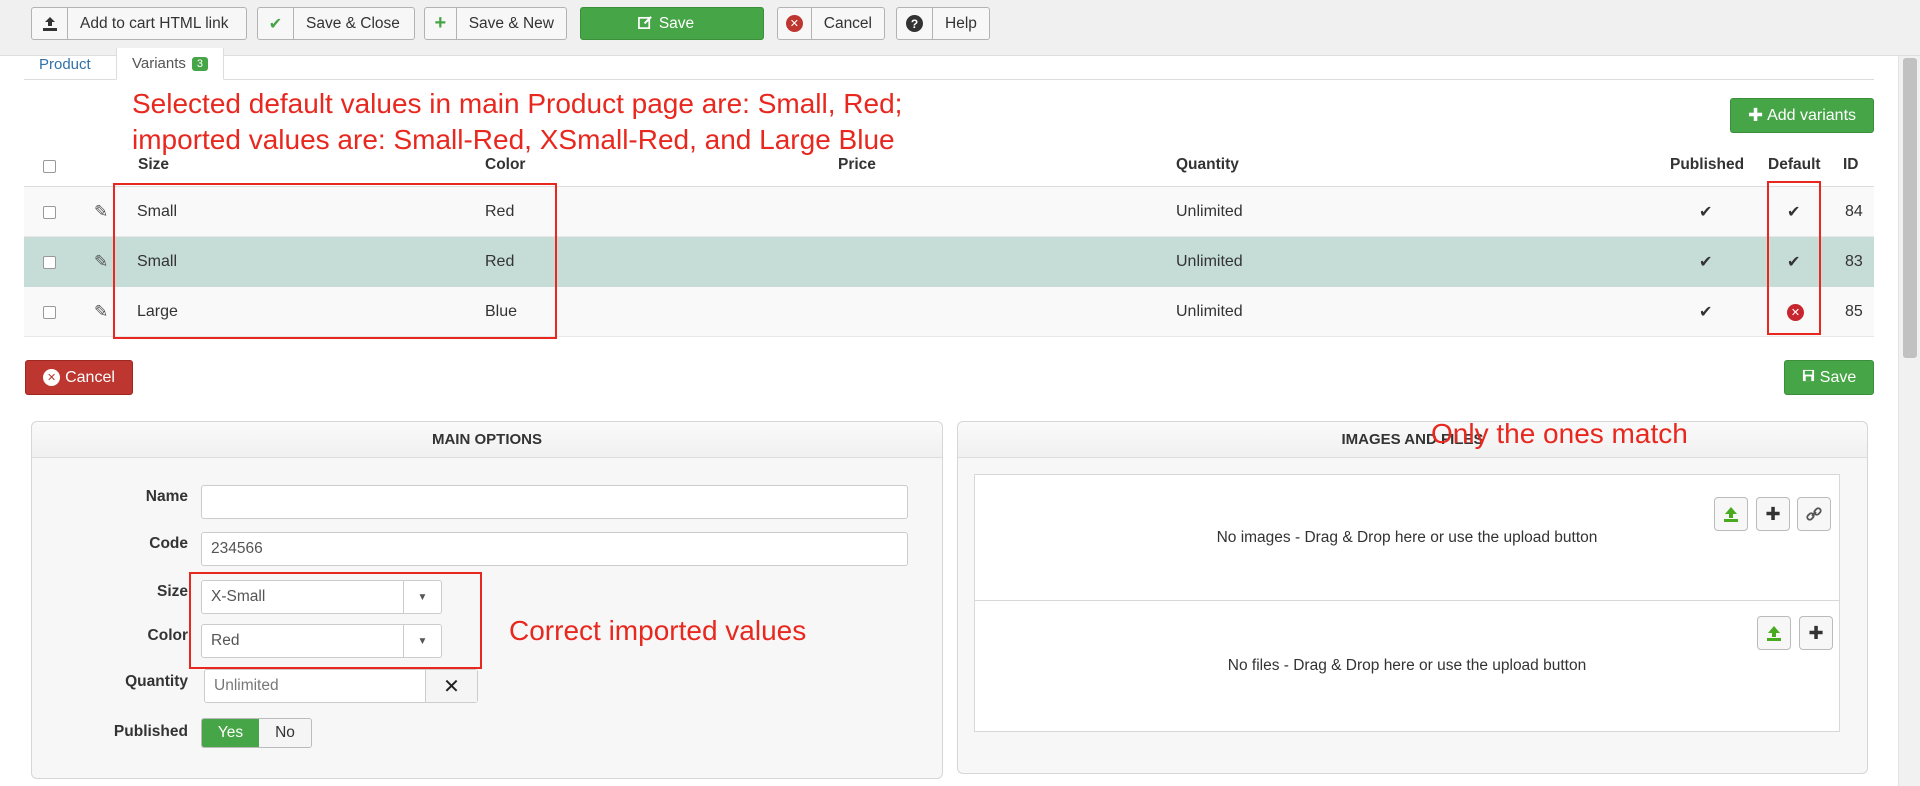  Describe the element at coordinates (1851, 165) in the screenshot. I see `header-id: ID` at that location.